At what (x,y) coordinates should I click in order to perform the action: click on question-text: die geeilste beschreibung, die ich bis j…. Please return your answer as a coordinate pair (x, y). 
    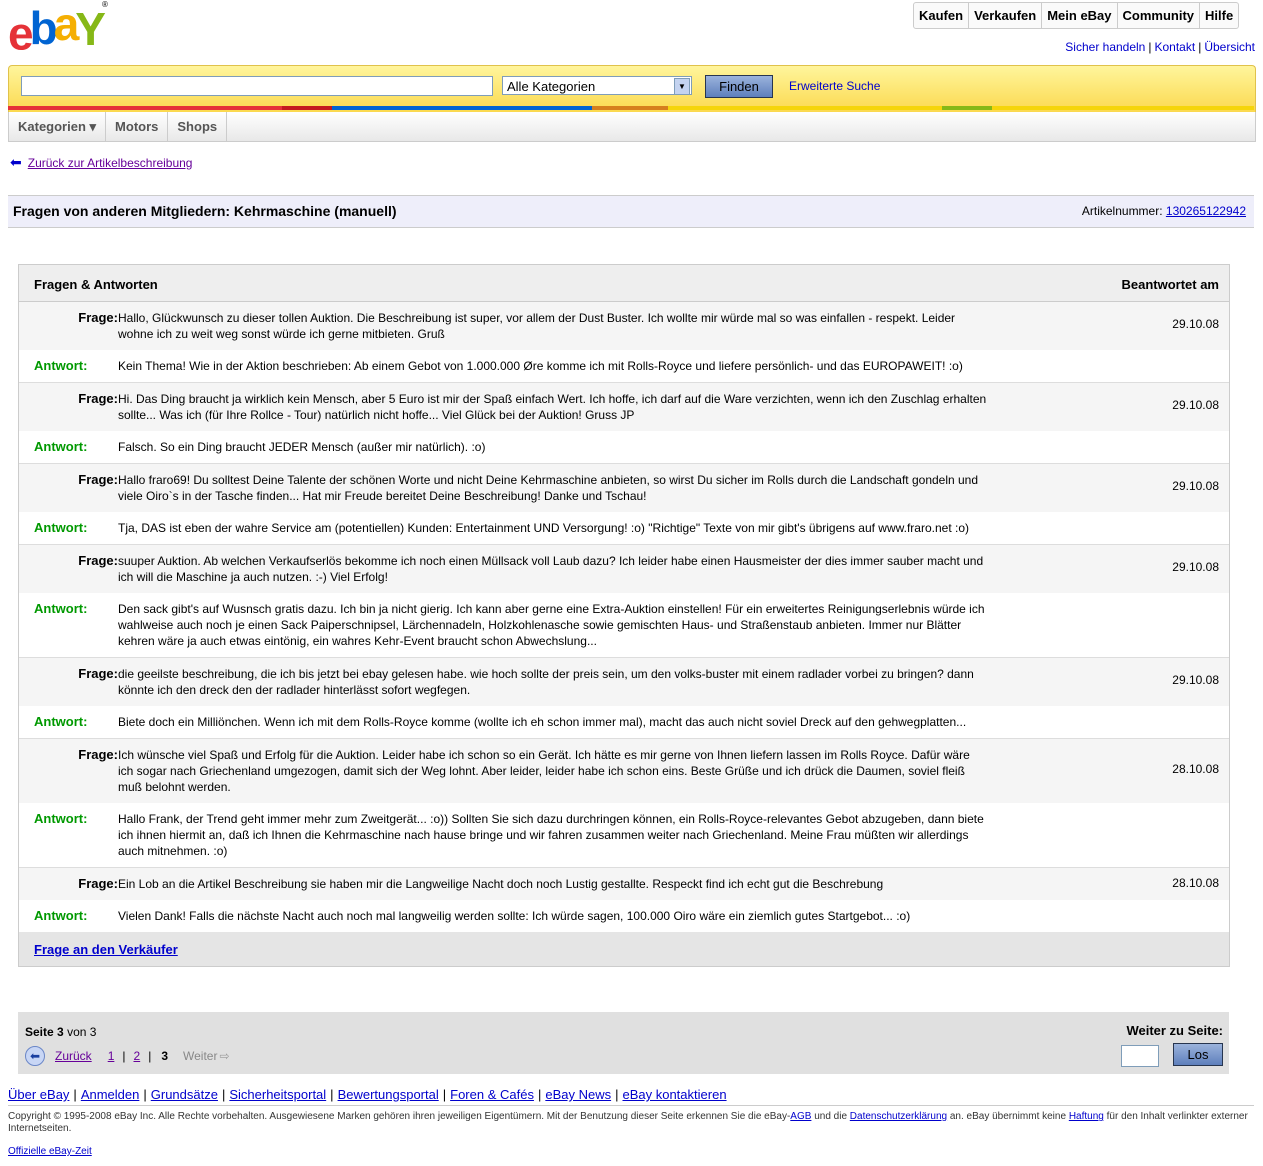
    Looking at the image, I should click on (546, 682).